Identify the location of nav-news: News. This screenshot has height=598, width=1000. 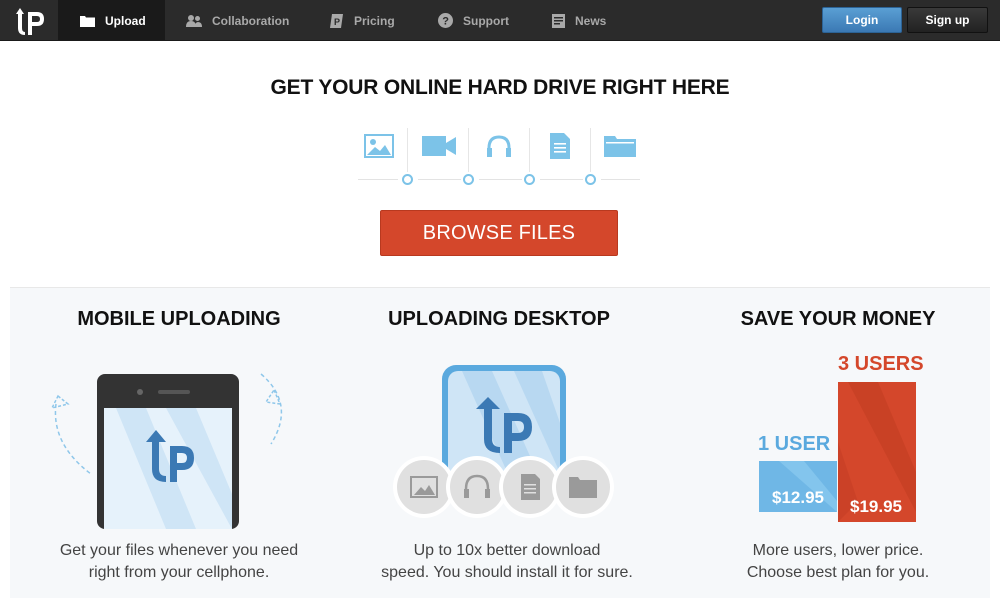
(579, 20).